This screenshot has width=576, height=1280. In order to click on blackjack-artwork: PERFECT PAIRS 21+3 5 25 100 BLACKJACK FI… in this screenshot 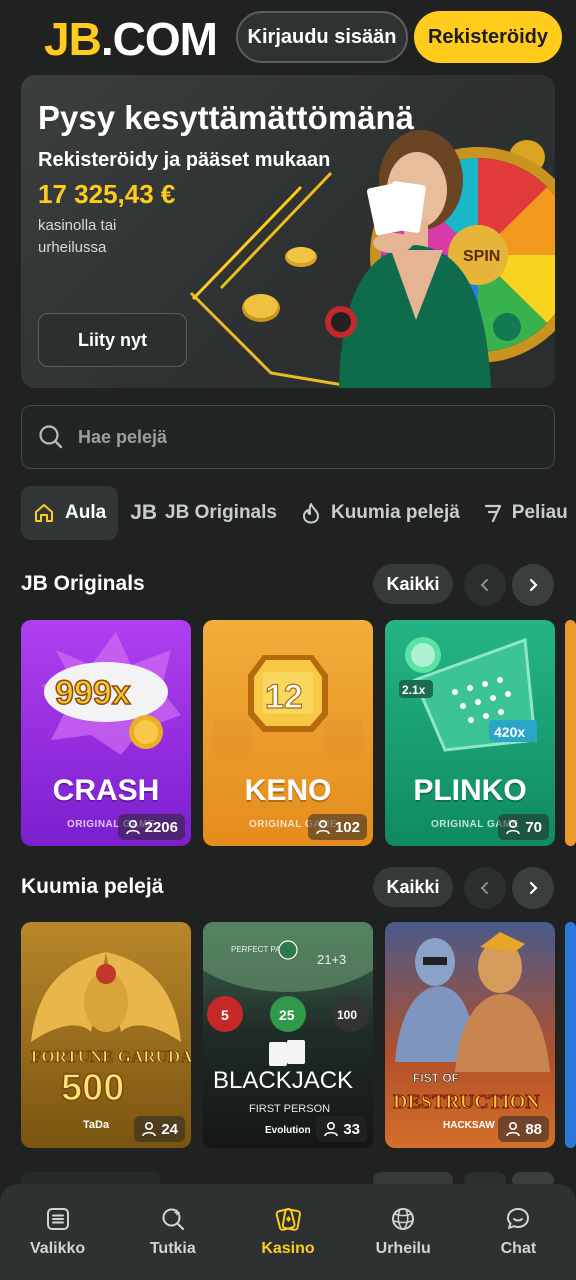, I will do `click(288, 1029)`.